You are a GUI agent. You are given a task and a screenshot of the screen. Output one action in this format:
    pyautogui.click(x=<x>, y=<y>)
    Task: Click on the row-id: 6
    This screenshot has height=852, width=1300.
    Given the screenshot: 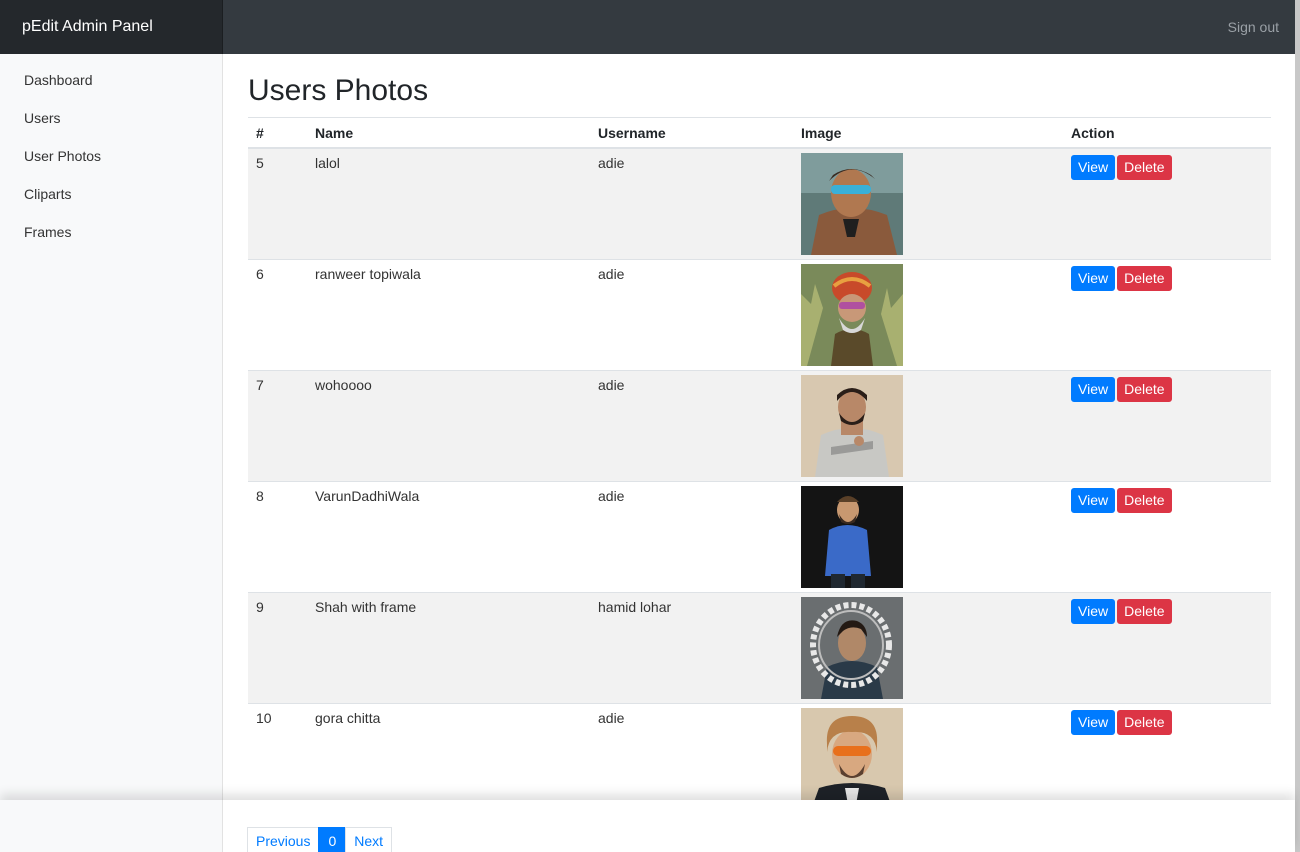 What is the action you would take?
    pyautogui.click(x=277, y=314)
    